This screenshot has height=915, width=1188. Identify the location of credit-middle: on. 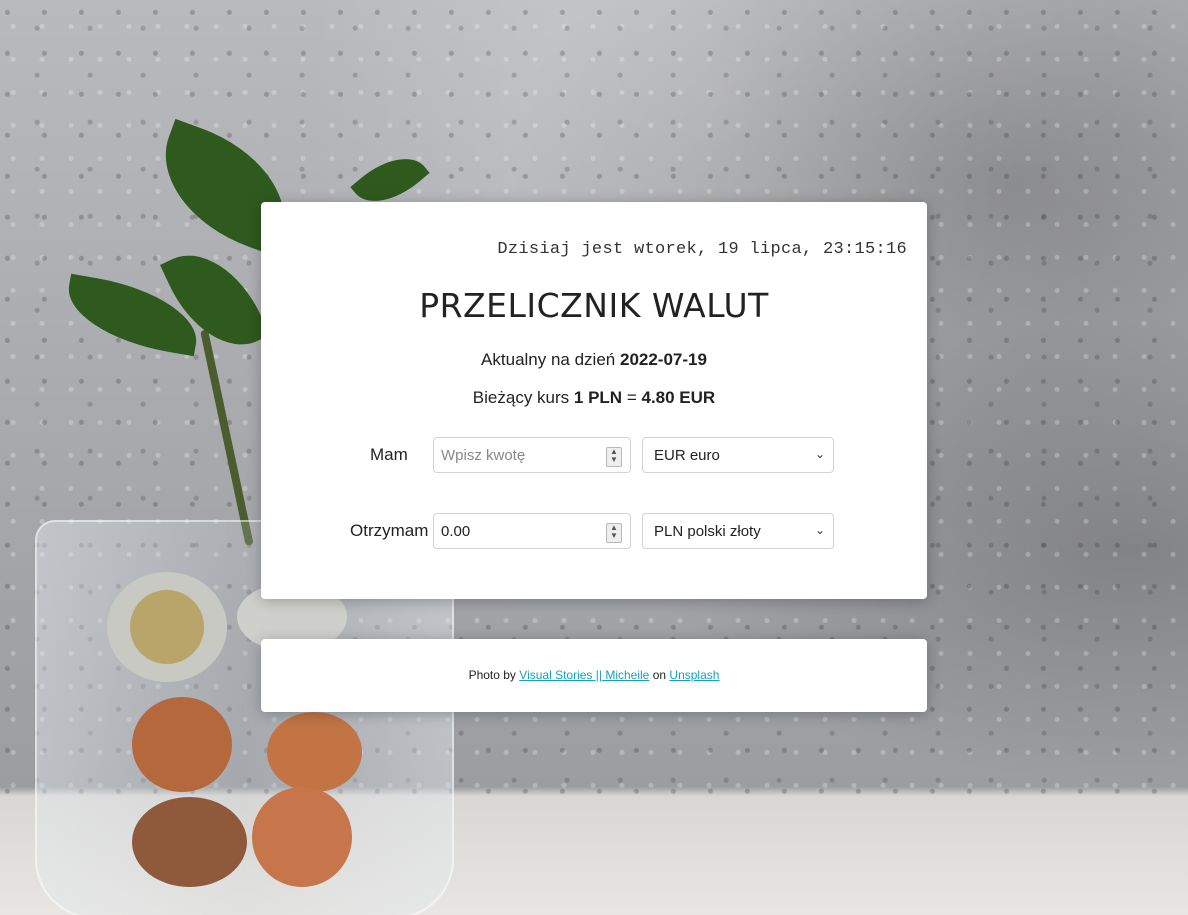
(659, 675).